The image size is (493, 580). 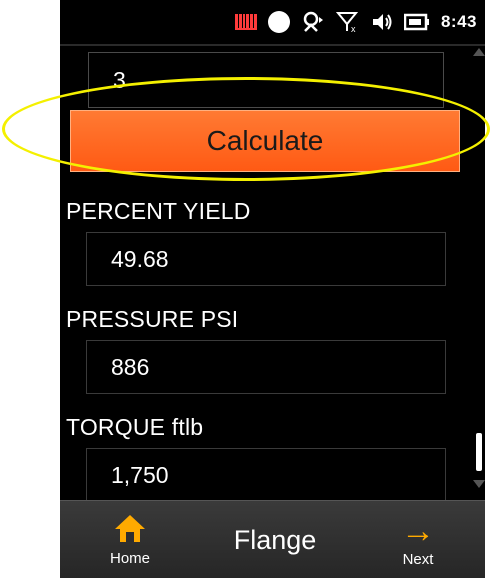 I want to click on next-label: Next, so click(x=418, y=559).